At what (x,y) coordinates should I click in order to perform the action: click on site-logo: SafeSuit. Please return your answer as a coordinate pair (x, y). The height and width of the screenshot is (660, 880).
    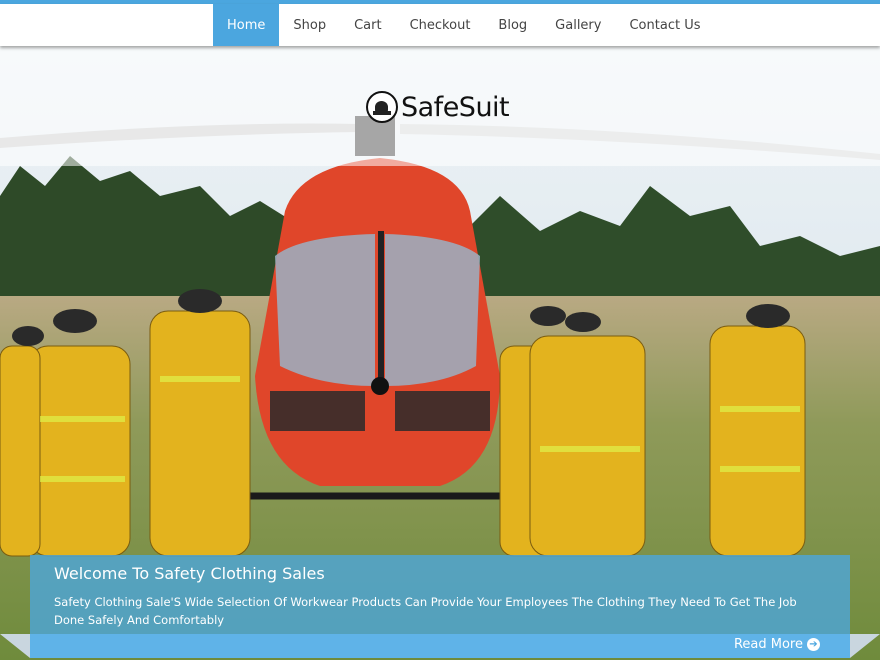
    Looking at the image, I should click on (438, 107).